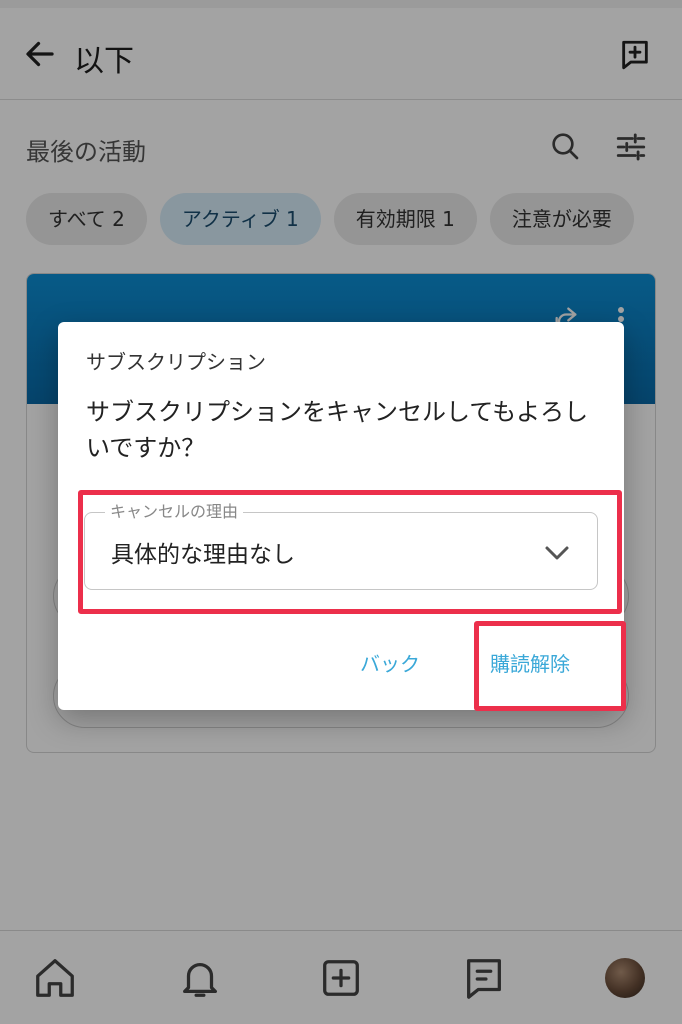 This screenshot has width=682, height=1024. I want to click on dialog-message: サブスクリプションをキャンセルしてもよろしいですか？, so click(337, 430).